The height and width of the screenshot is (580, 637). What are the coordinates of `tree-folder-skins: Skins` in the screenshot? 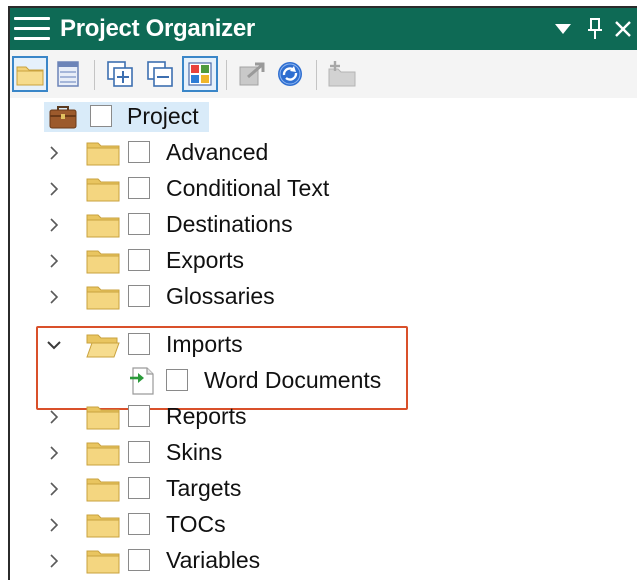 It's located at (323, 453).